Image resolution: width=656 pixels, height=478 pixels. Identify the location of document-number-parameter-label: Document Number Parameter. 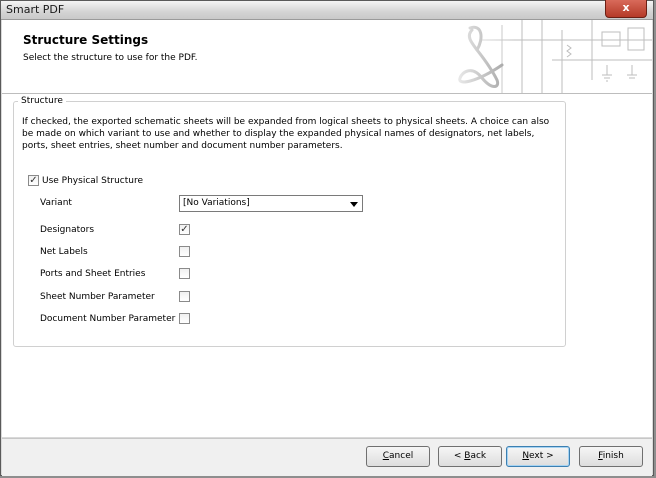
(108, 319).